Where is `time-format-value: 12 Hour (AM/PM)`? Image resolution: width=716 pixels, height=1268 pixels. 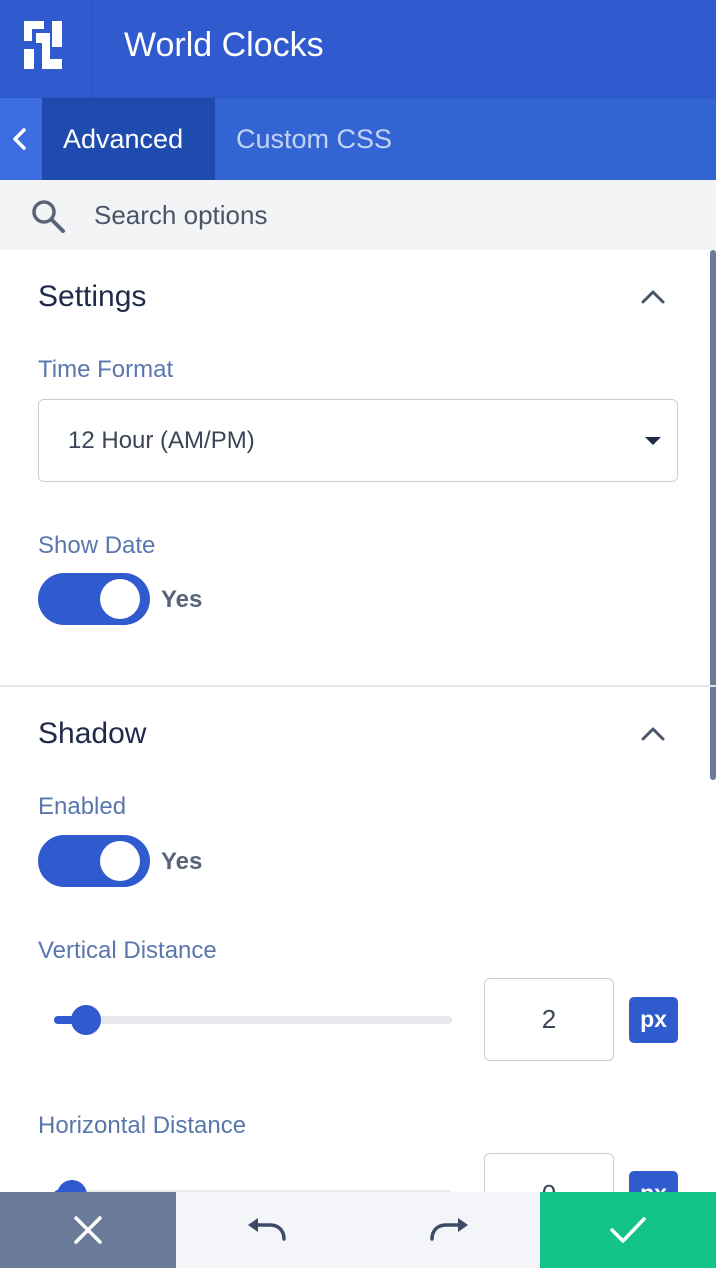
time-format-value: 12 Hour (AM/PM) is located at coordinates (161, 440).